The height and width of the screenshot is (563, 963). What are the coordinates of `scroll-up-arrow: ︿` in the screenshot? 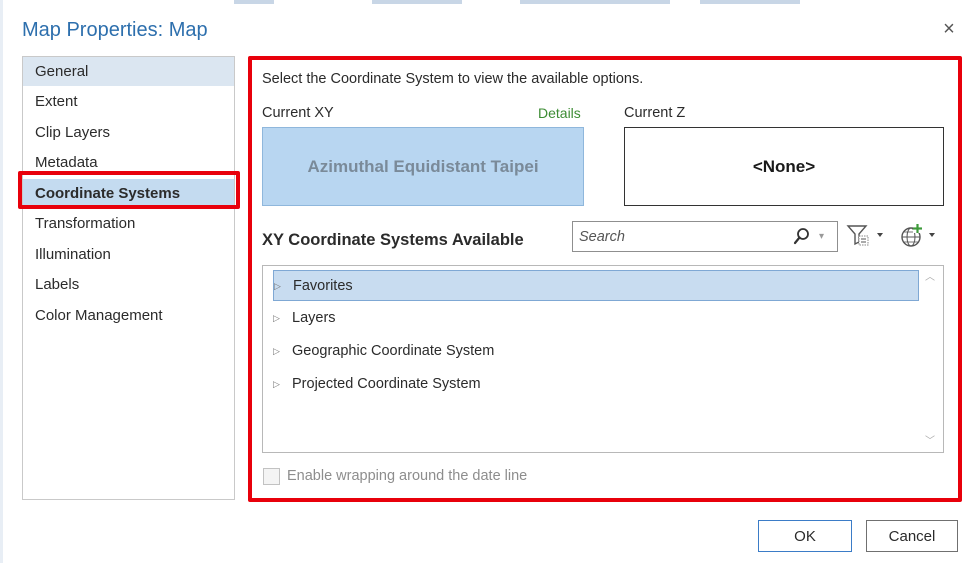 It's located at (930, 275).